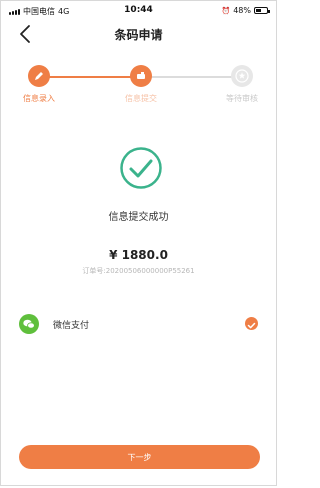 The image size is (320, 488). I want to click on nav-bar: 条码申请, so click(138, 34).